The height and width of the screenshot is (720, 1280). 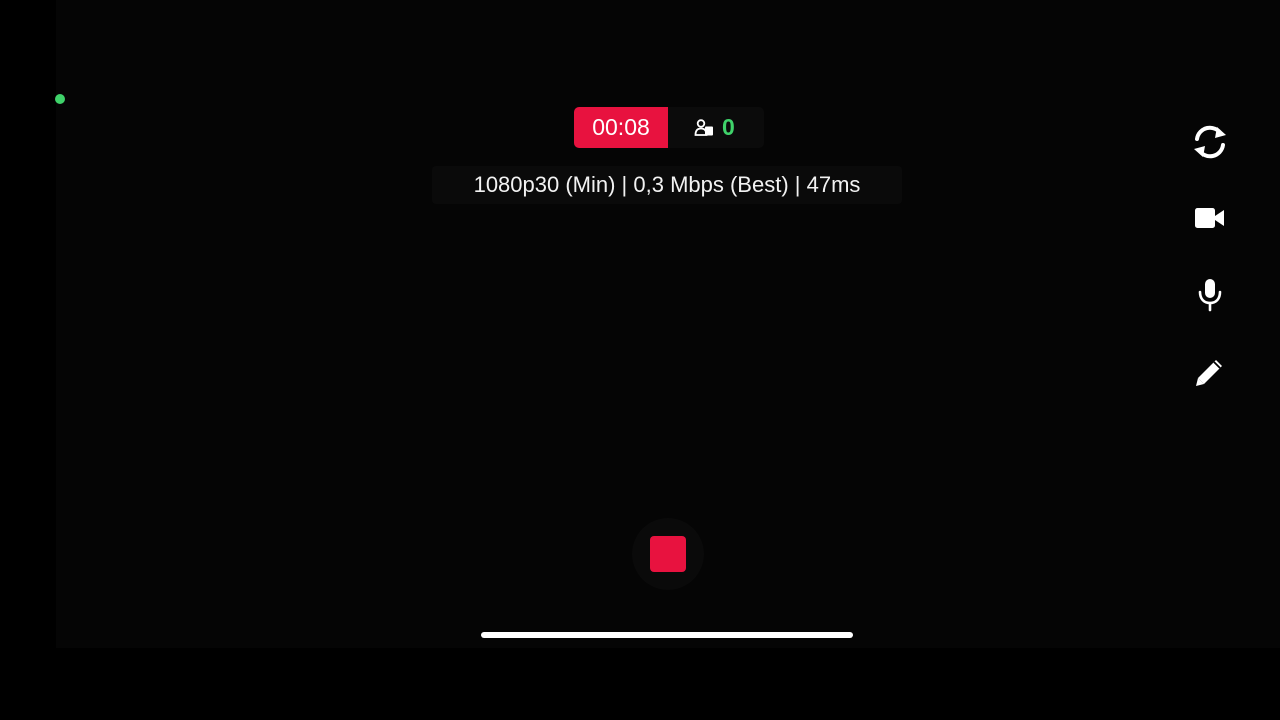 I want to click on video-camera-icon, so click(x=1210, y=218).